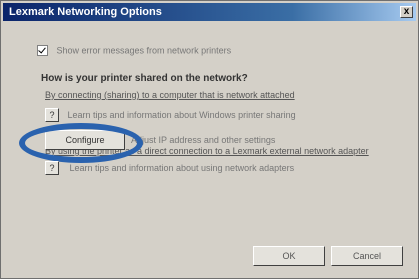  What do you see at coordinates (85, 140) in the screenshot?
I see `configure-button: Configure` at bounding box center [85, 140].